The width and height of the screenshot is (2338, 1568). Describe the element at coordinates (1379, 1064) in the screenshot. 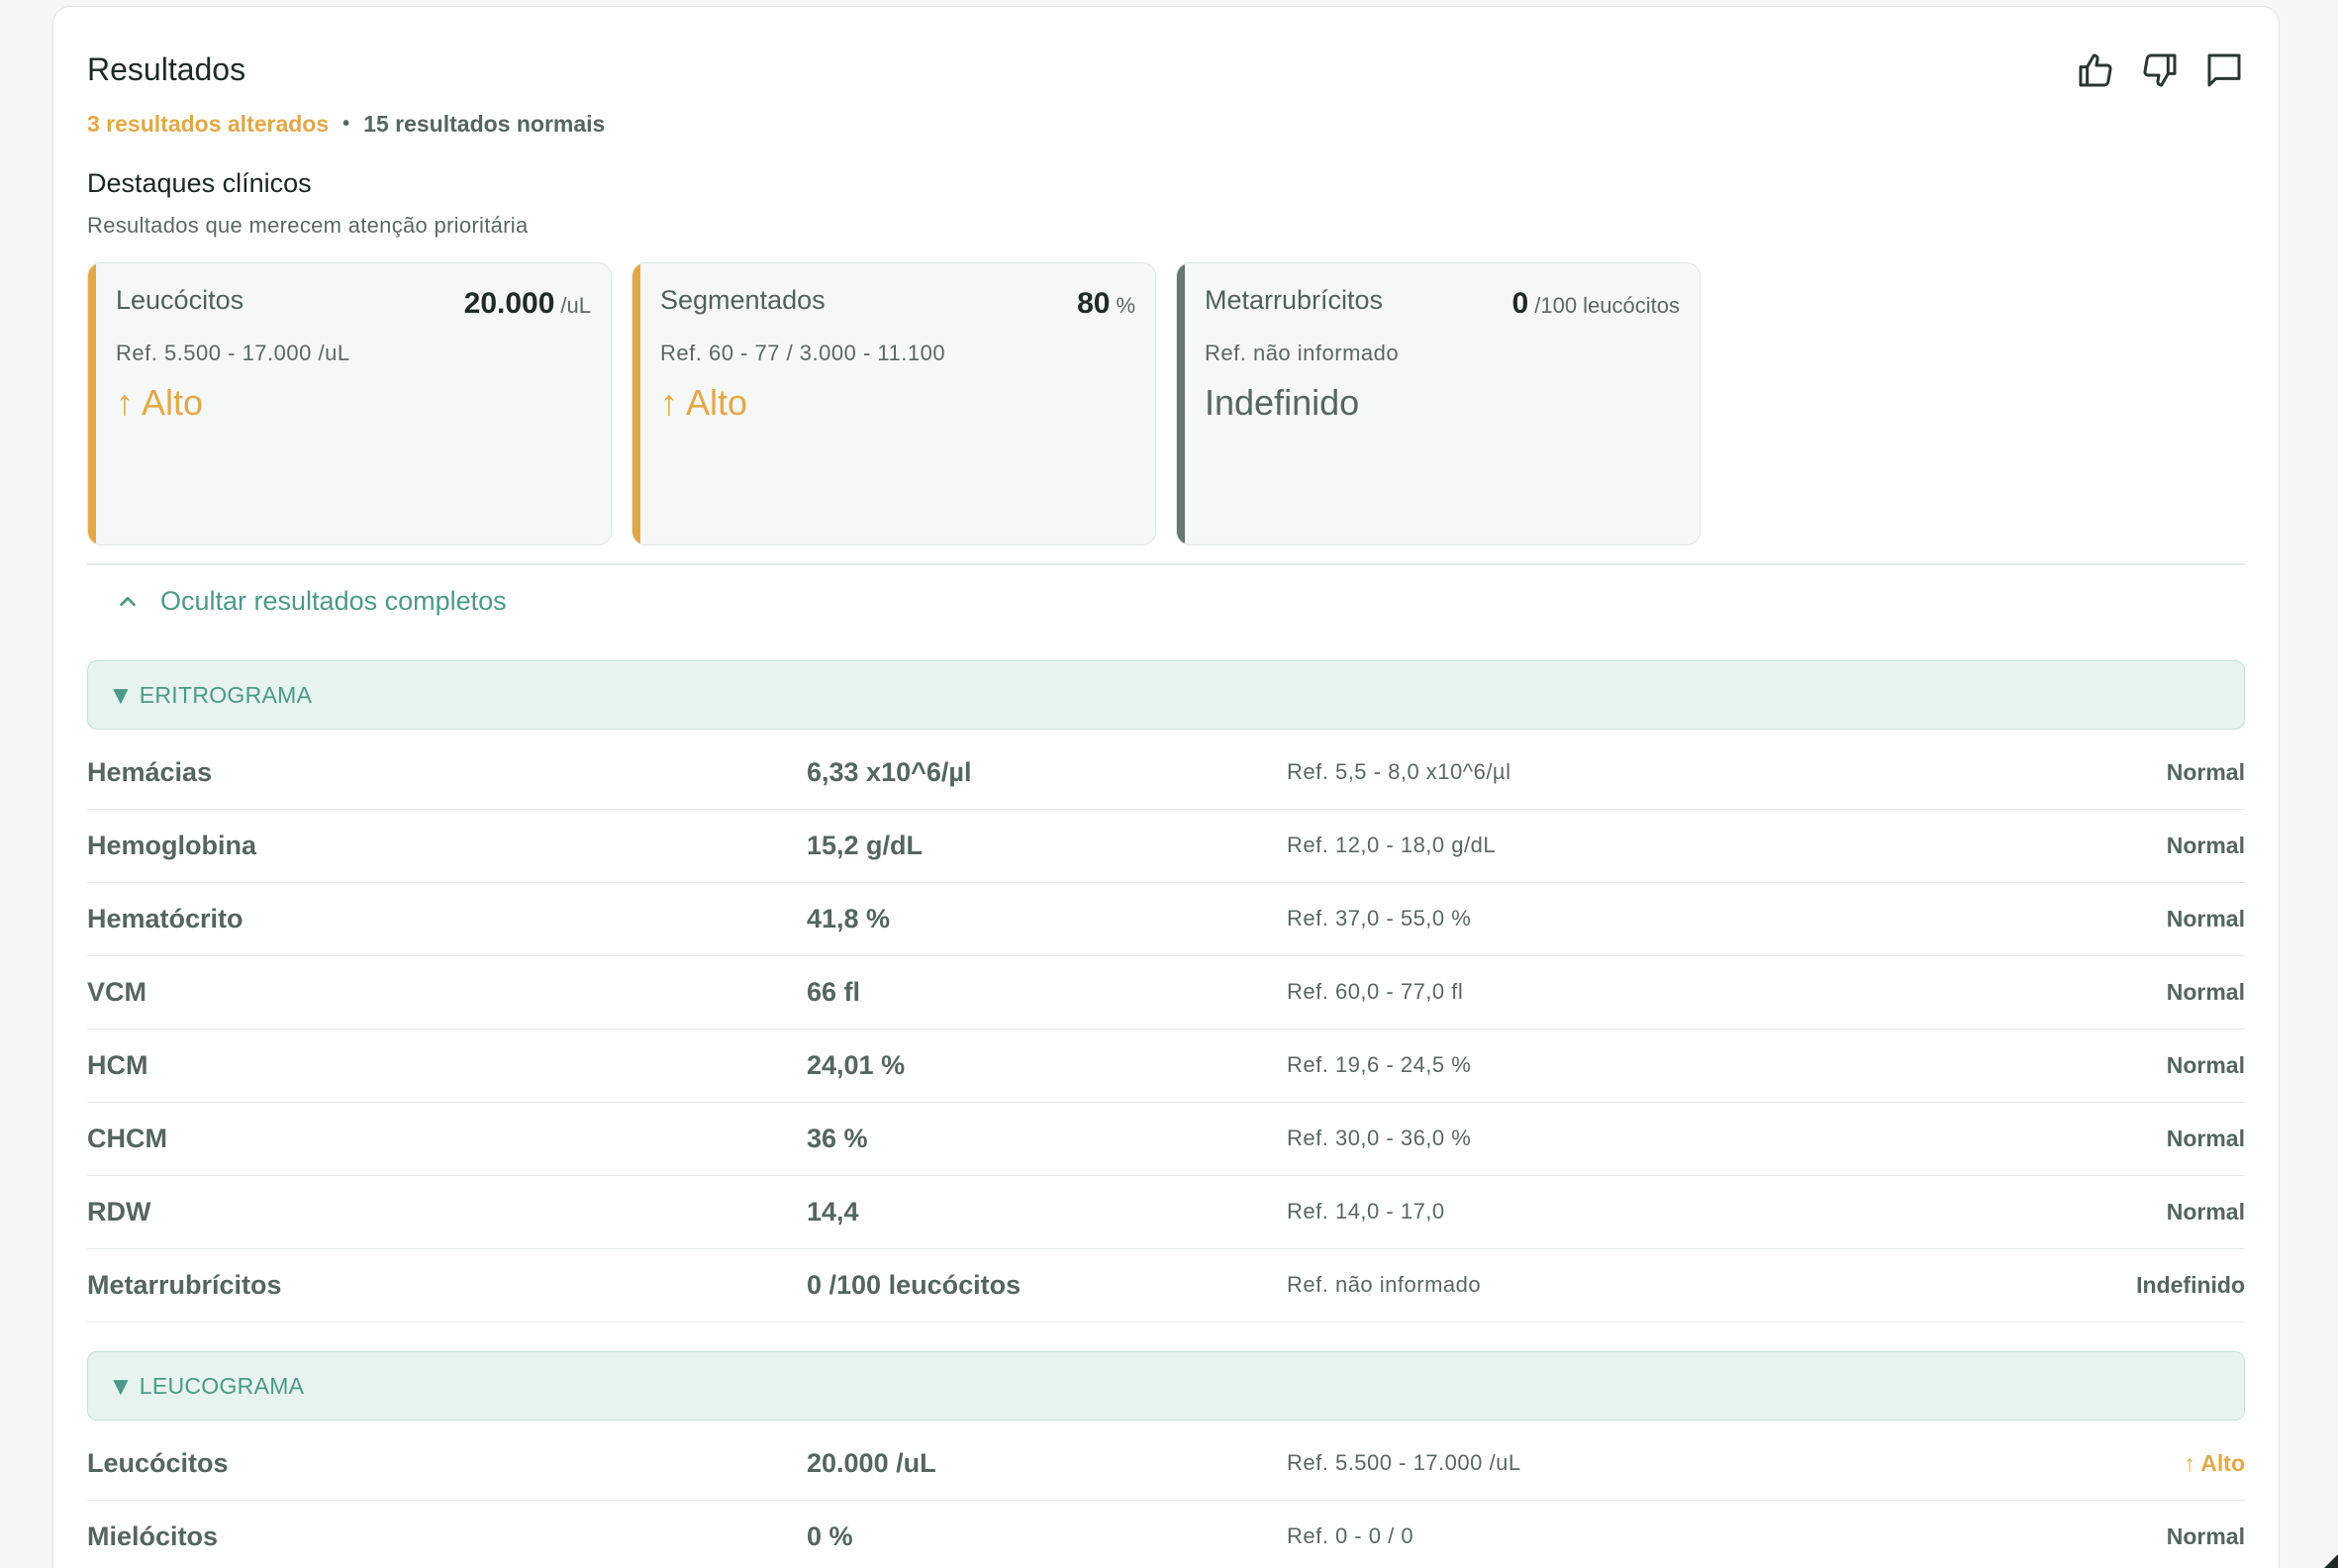

I see `row-ref: Ref. 19,6 - 24,5 %` at that location.